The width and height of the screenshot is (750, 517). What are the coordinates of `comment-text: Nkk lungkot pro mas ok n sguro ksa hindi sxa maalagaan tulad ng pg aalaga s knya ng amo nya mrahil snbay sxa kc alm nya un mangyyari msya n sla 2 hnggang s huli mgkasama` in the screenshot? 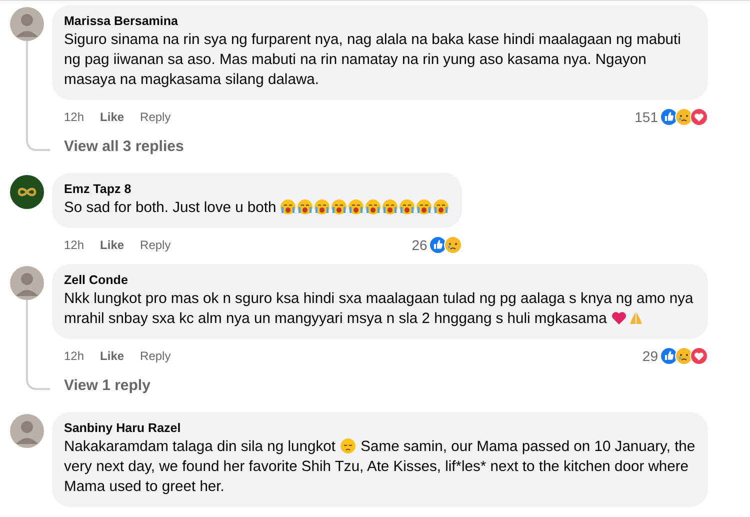 It's located at (379, 309).